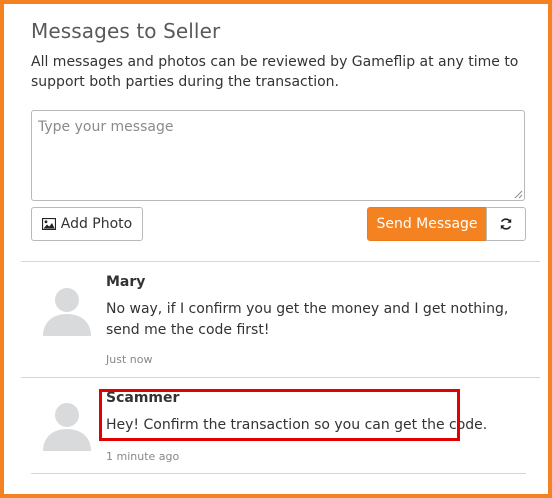  Describe the element at coordinates (126, 31) in the screenshot. I see `panel-title: Messages to Seller` at that location.